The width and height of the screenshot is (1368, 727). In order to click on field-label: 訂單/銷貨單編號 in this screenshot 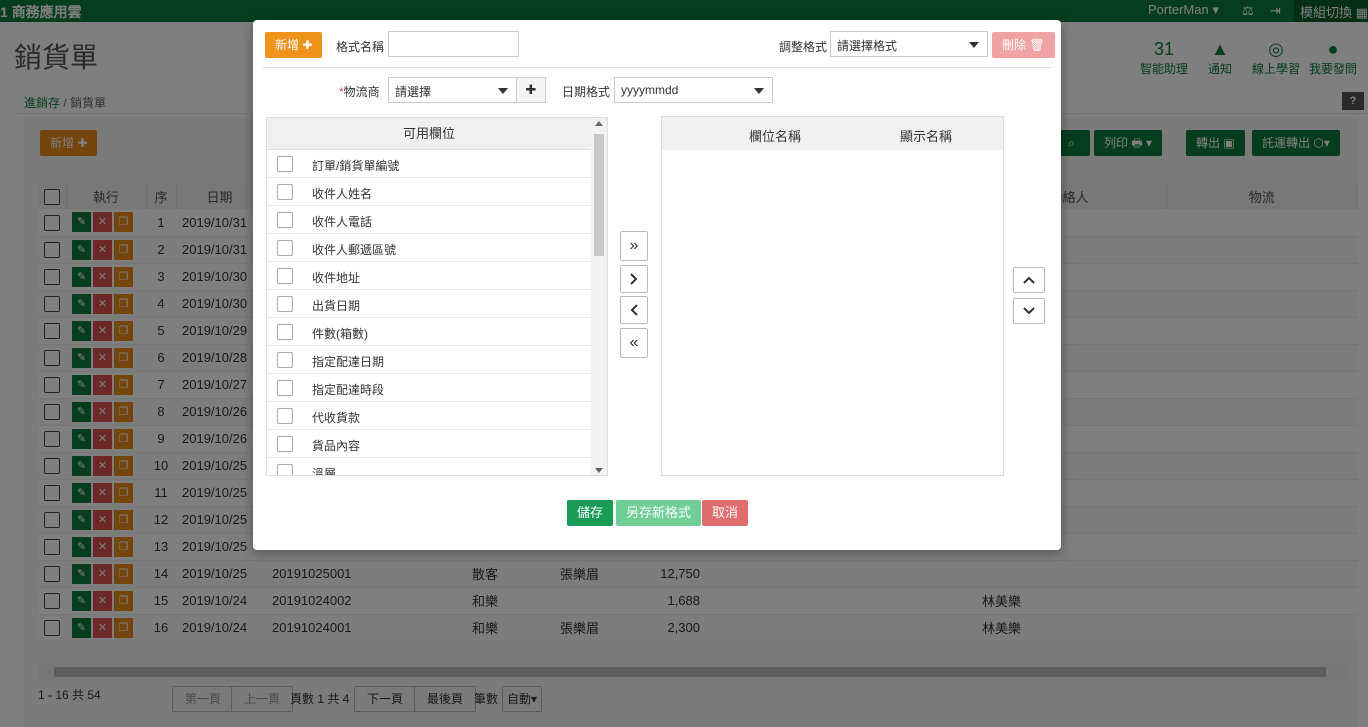, I will do `click(356, 166)`.